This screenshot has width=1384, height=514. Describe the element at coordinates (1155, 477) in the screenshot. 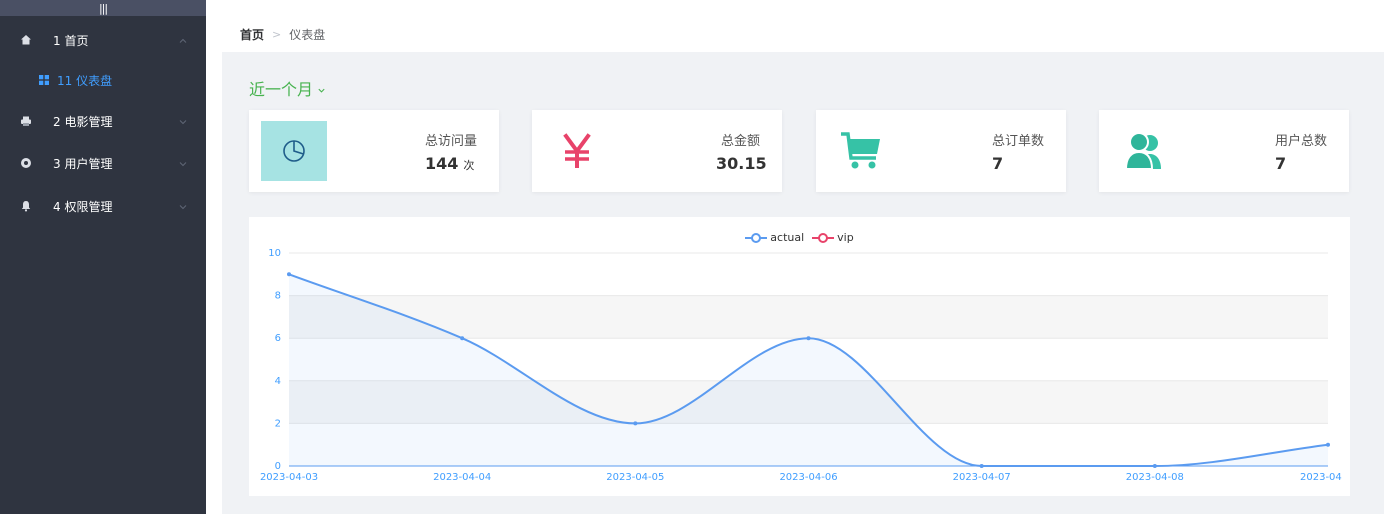

I see `x-tick-label: 2023-04-08` at that location.